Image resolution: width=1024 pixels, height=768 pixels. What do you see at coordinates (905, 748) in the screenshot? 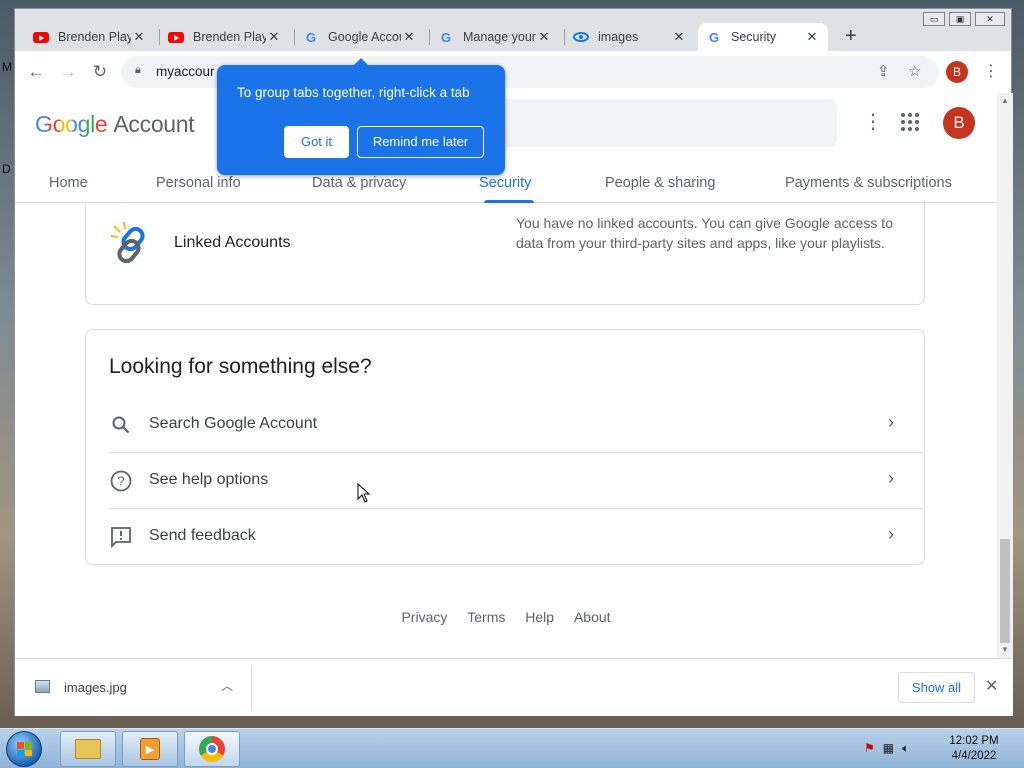
I see `volume-icon: 🔈︎` at bounding box center [905, 748].